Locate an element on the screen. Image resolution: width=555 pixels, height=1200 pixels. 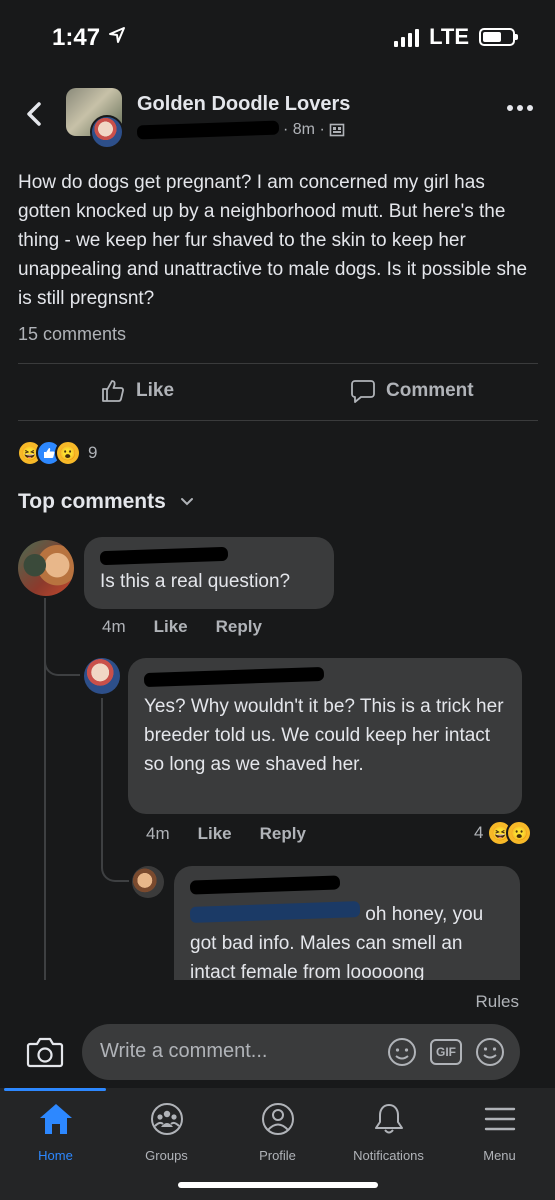
signal-icon is located at coordinates (407, 37).